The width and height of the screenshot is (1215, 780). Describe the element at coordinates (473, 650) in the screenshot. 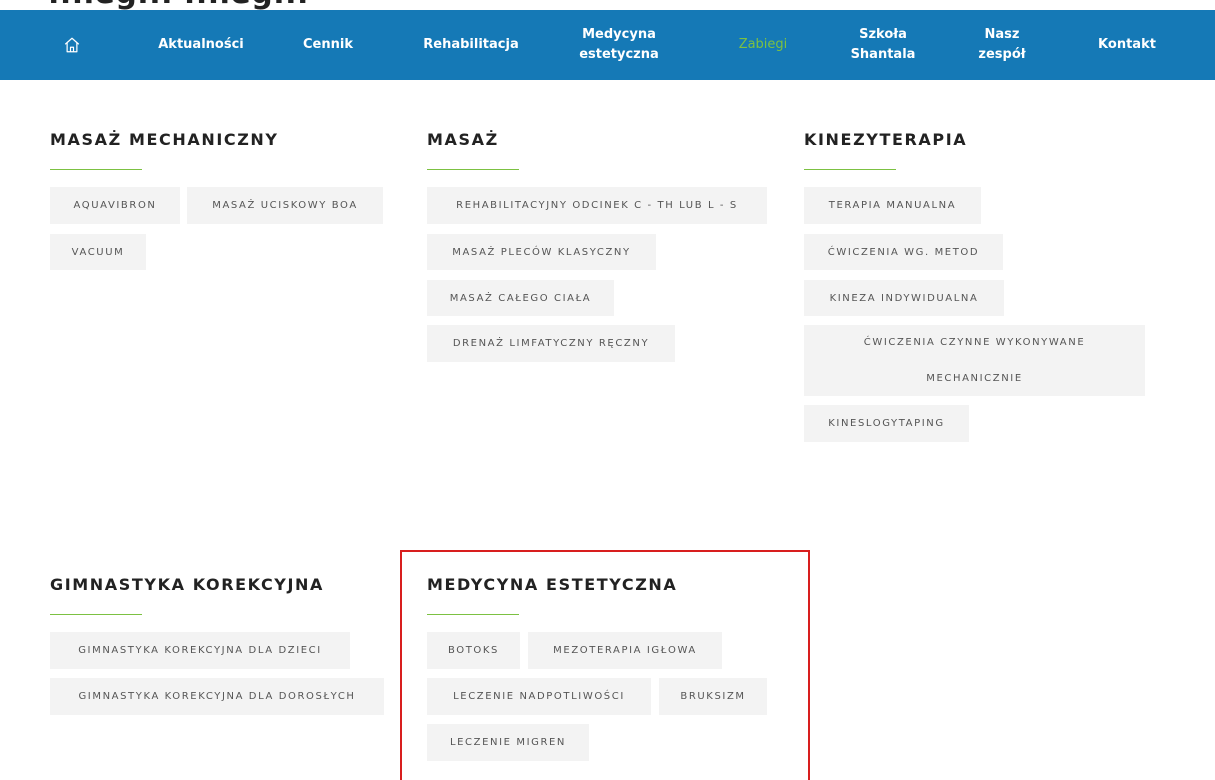

I see `tag-botoks: BOTOKS` at that location.